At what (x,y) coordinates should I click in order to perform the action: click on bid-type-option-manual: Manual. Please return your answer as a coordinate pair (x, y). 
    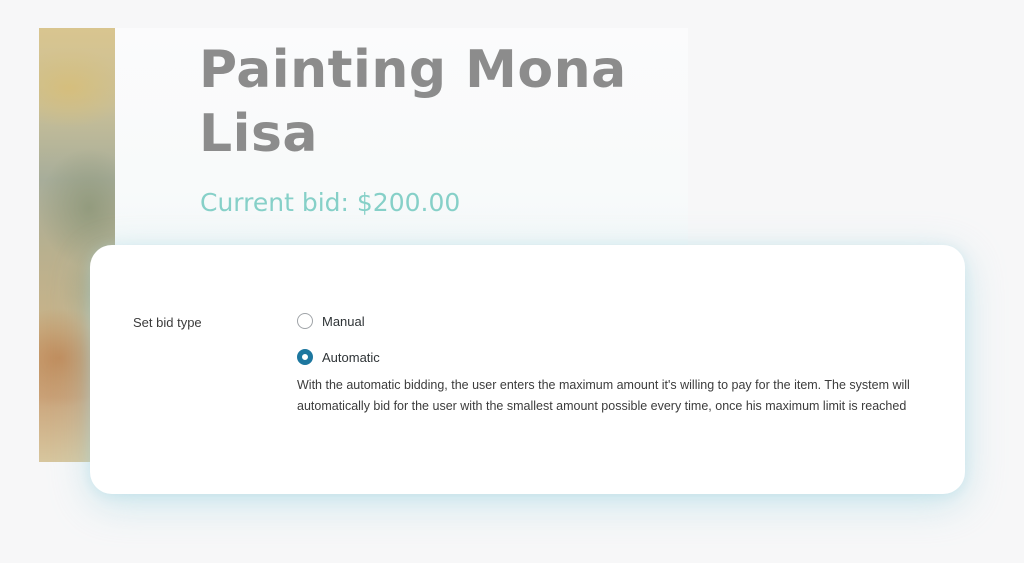
    Looking at the image, I should click on (612, 321).